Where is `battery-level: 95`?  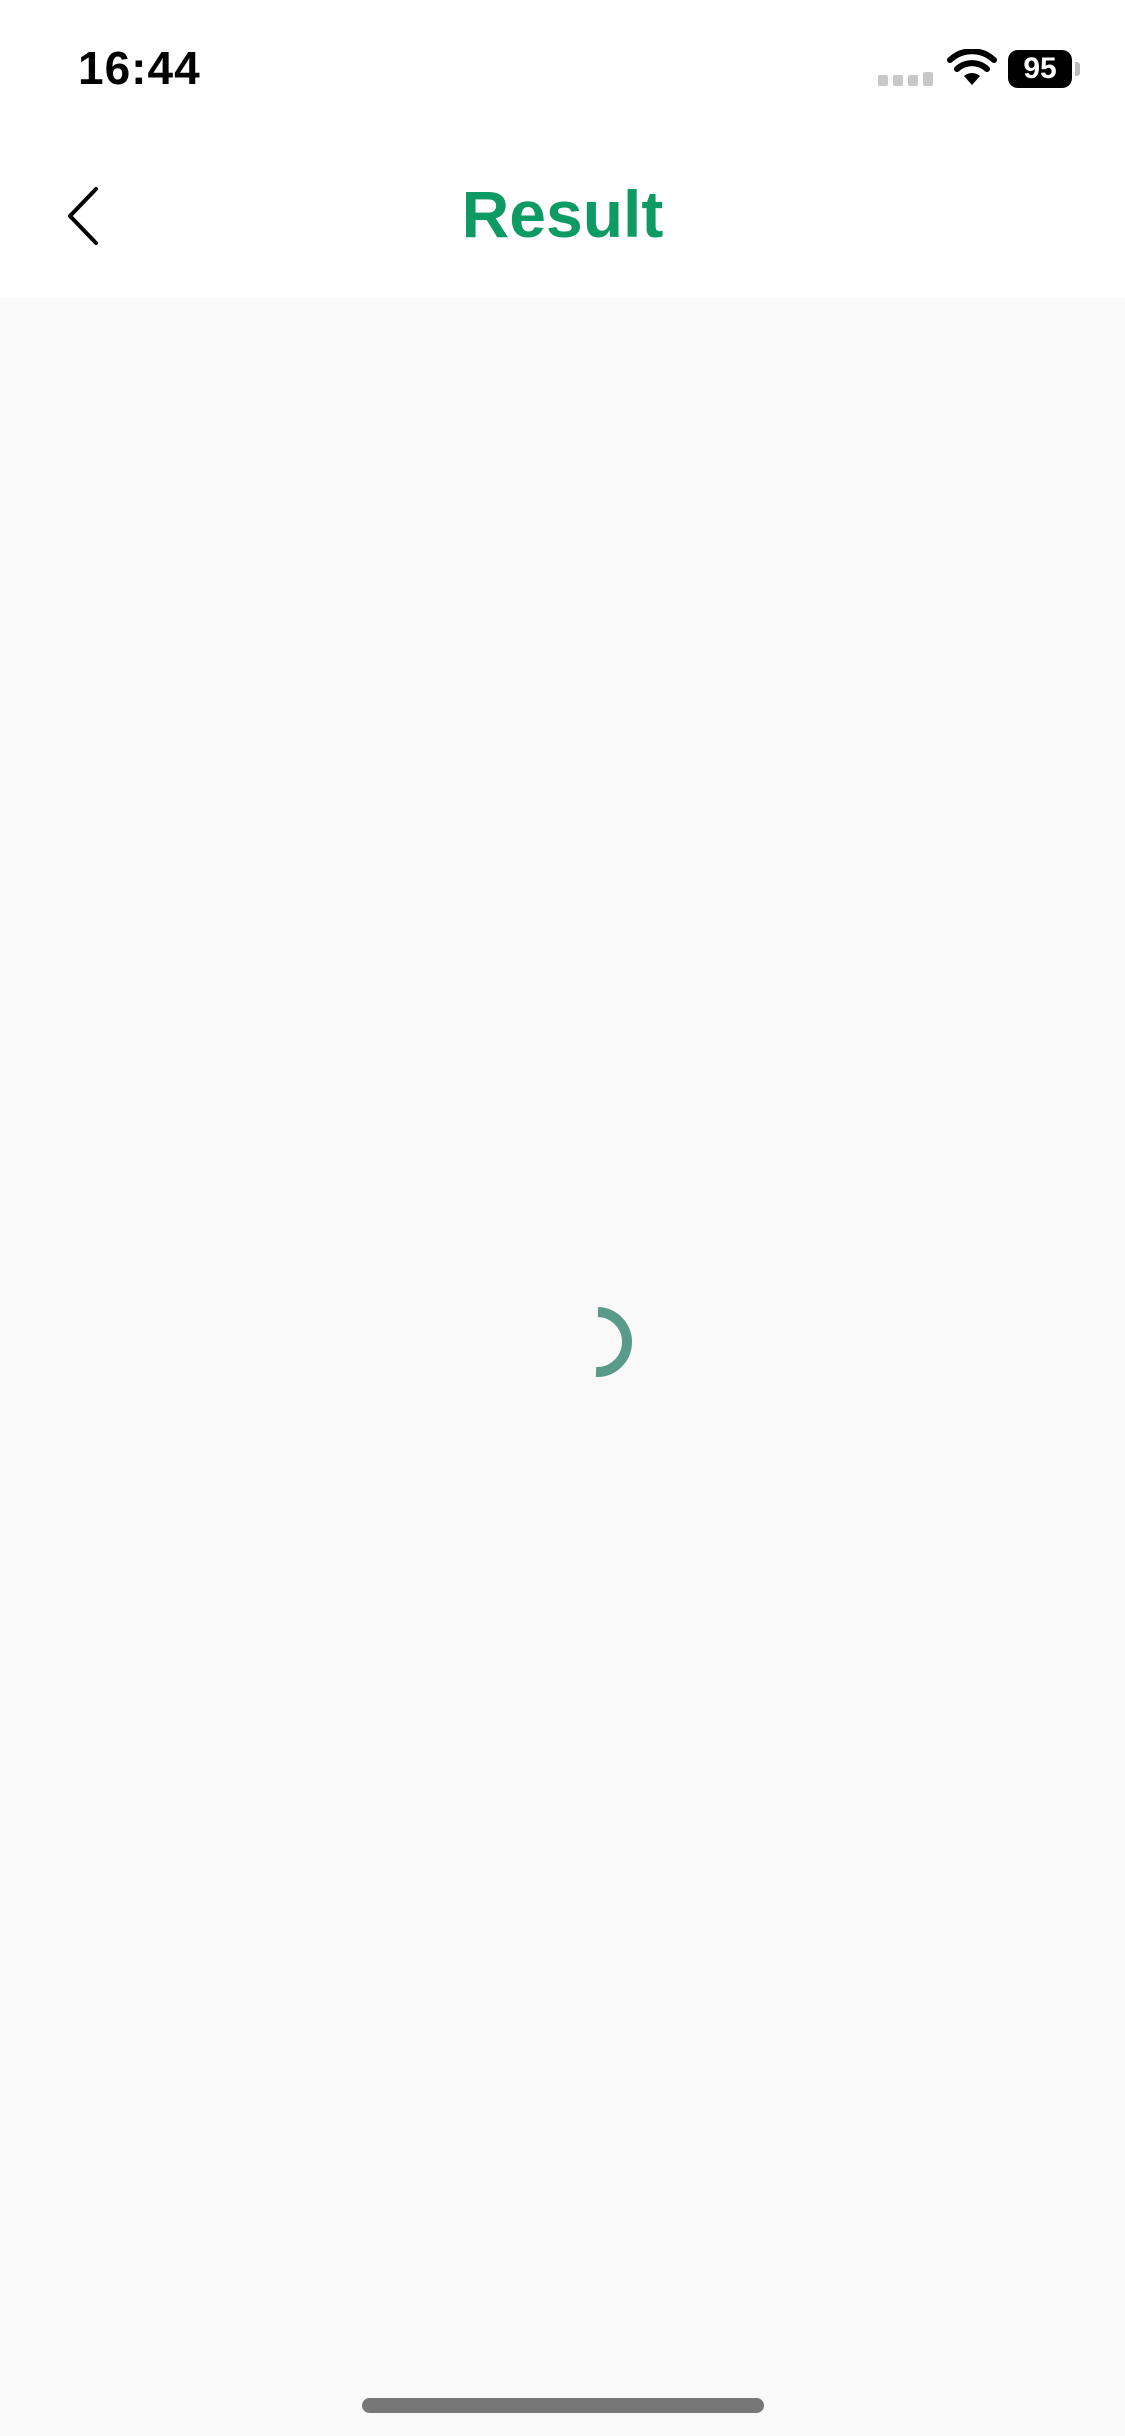 battery-level: 95 is located at coordinates (1040, 68).